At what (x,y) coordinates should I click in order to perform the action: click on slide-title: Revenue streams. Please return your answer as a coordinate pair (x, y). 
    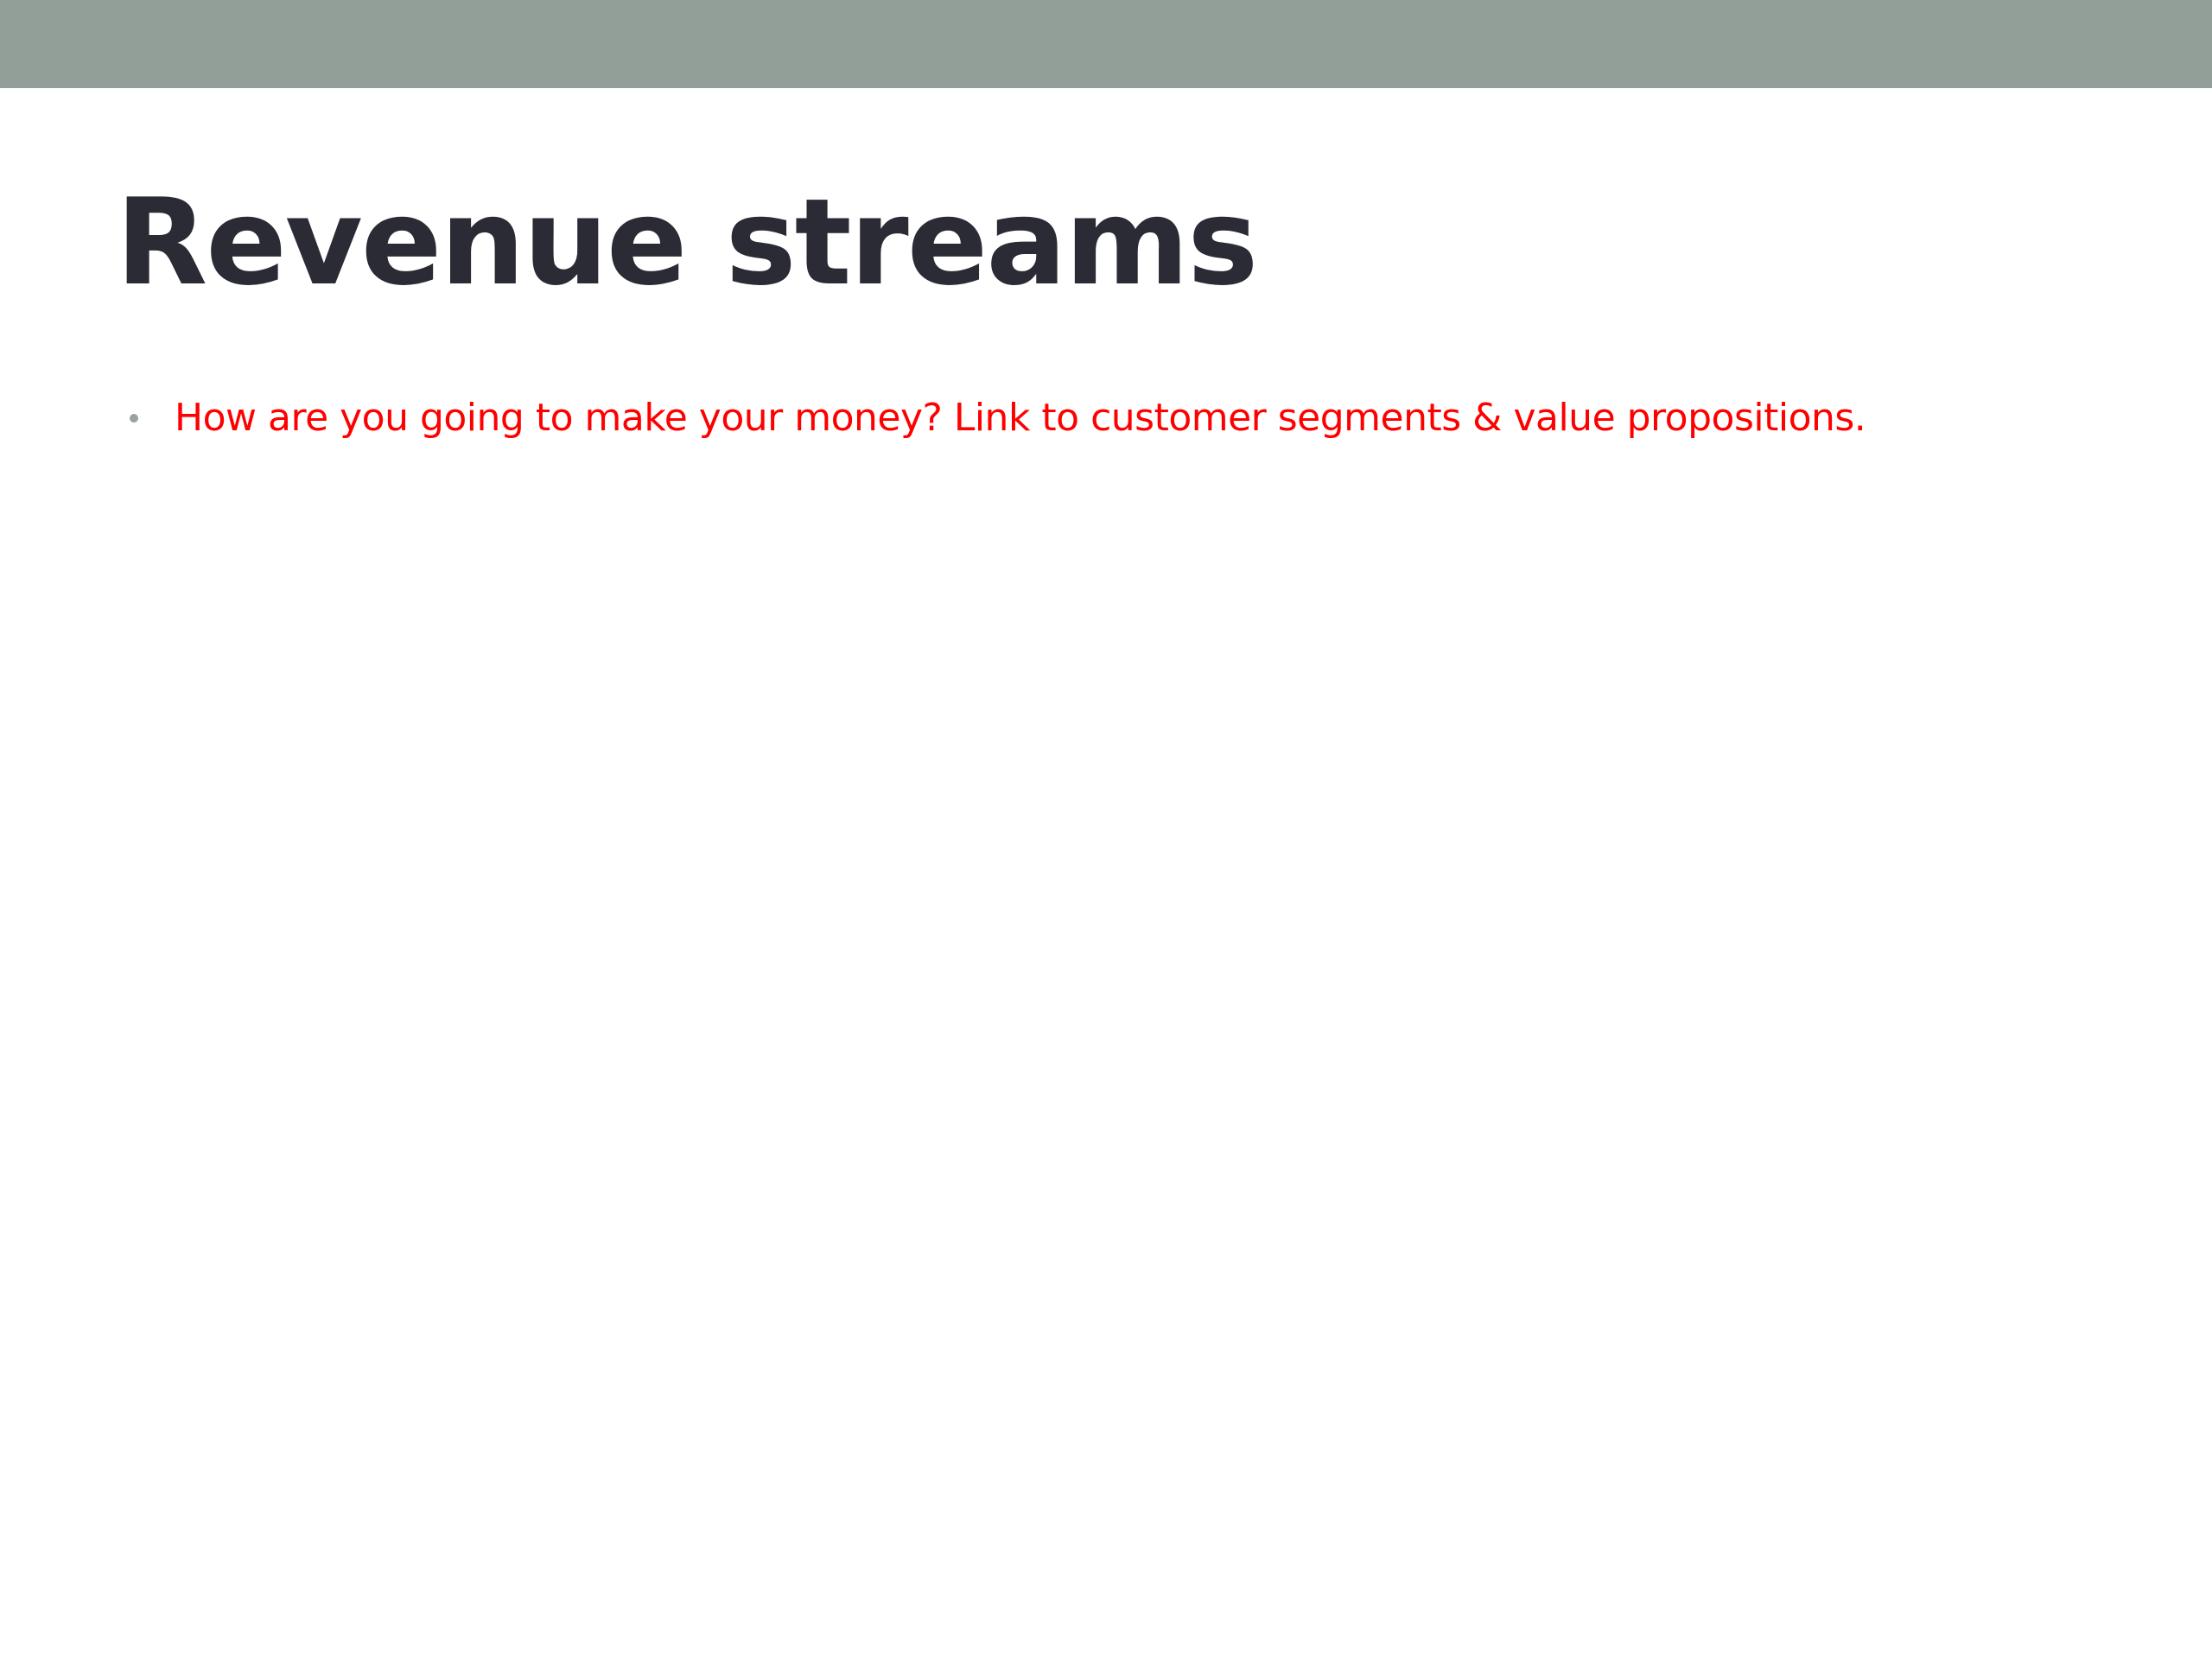
    Looking at the image, I should click on (687, 242).